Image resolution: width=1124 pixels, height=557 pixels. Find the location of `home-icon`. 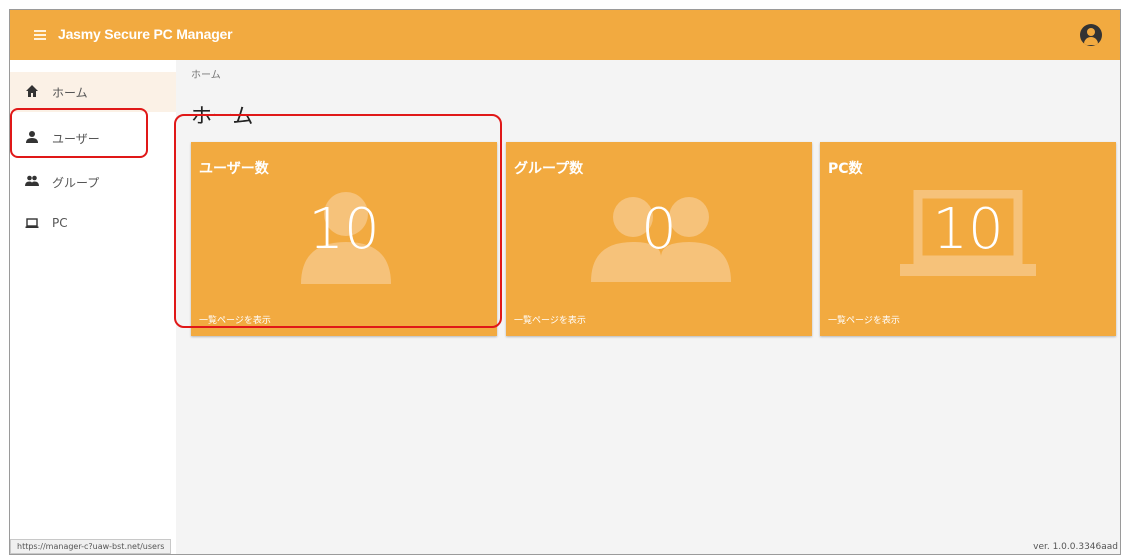

home-icon is located at coordinates (32, 91).